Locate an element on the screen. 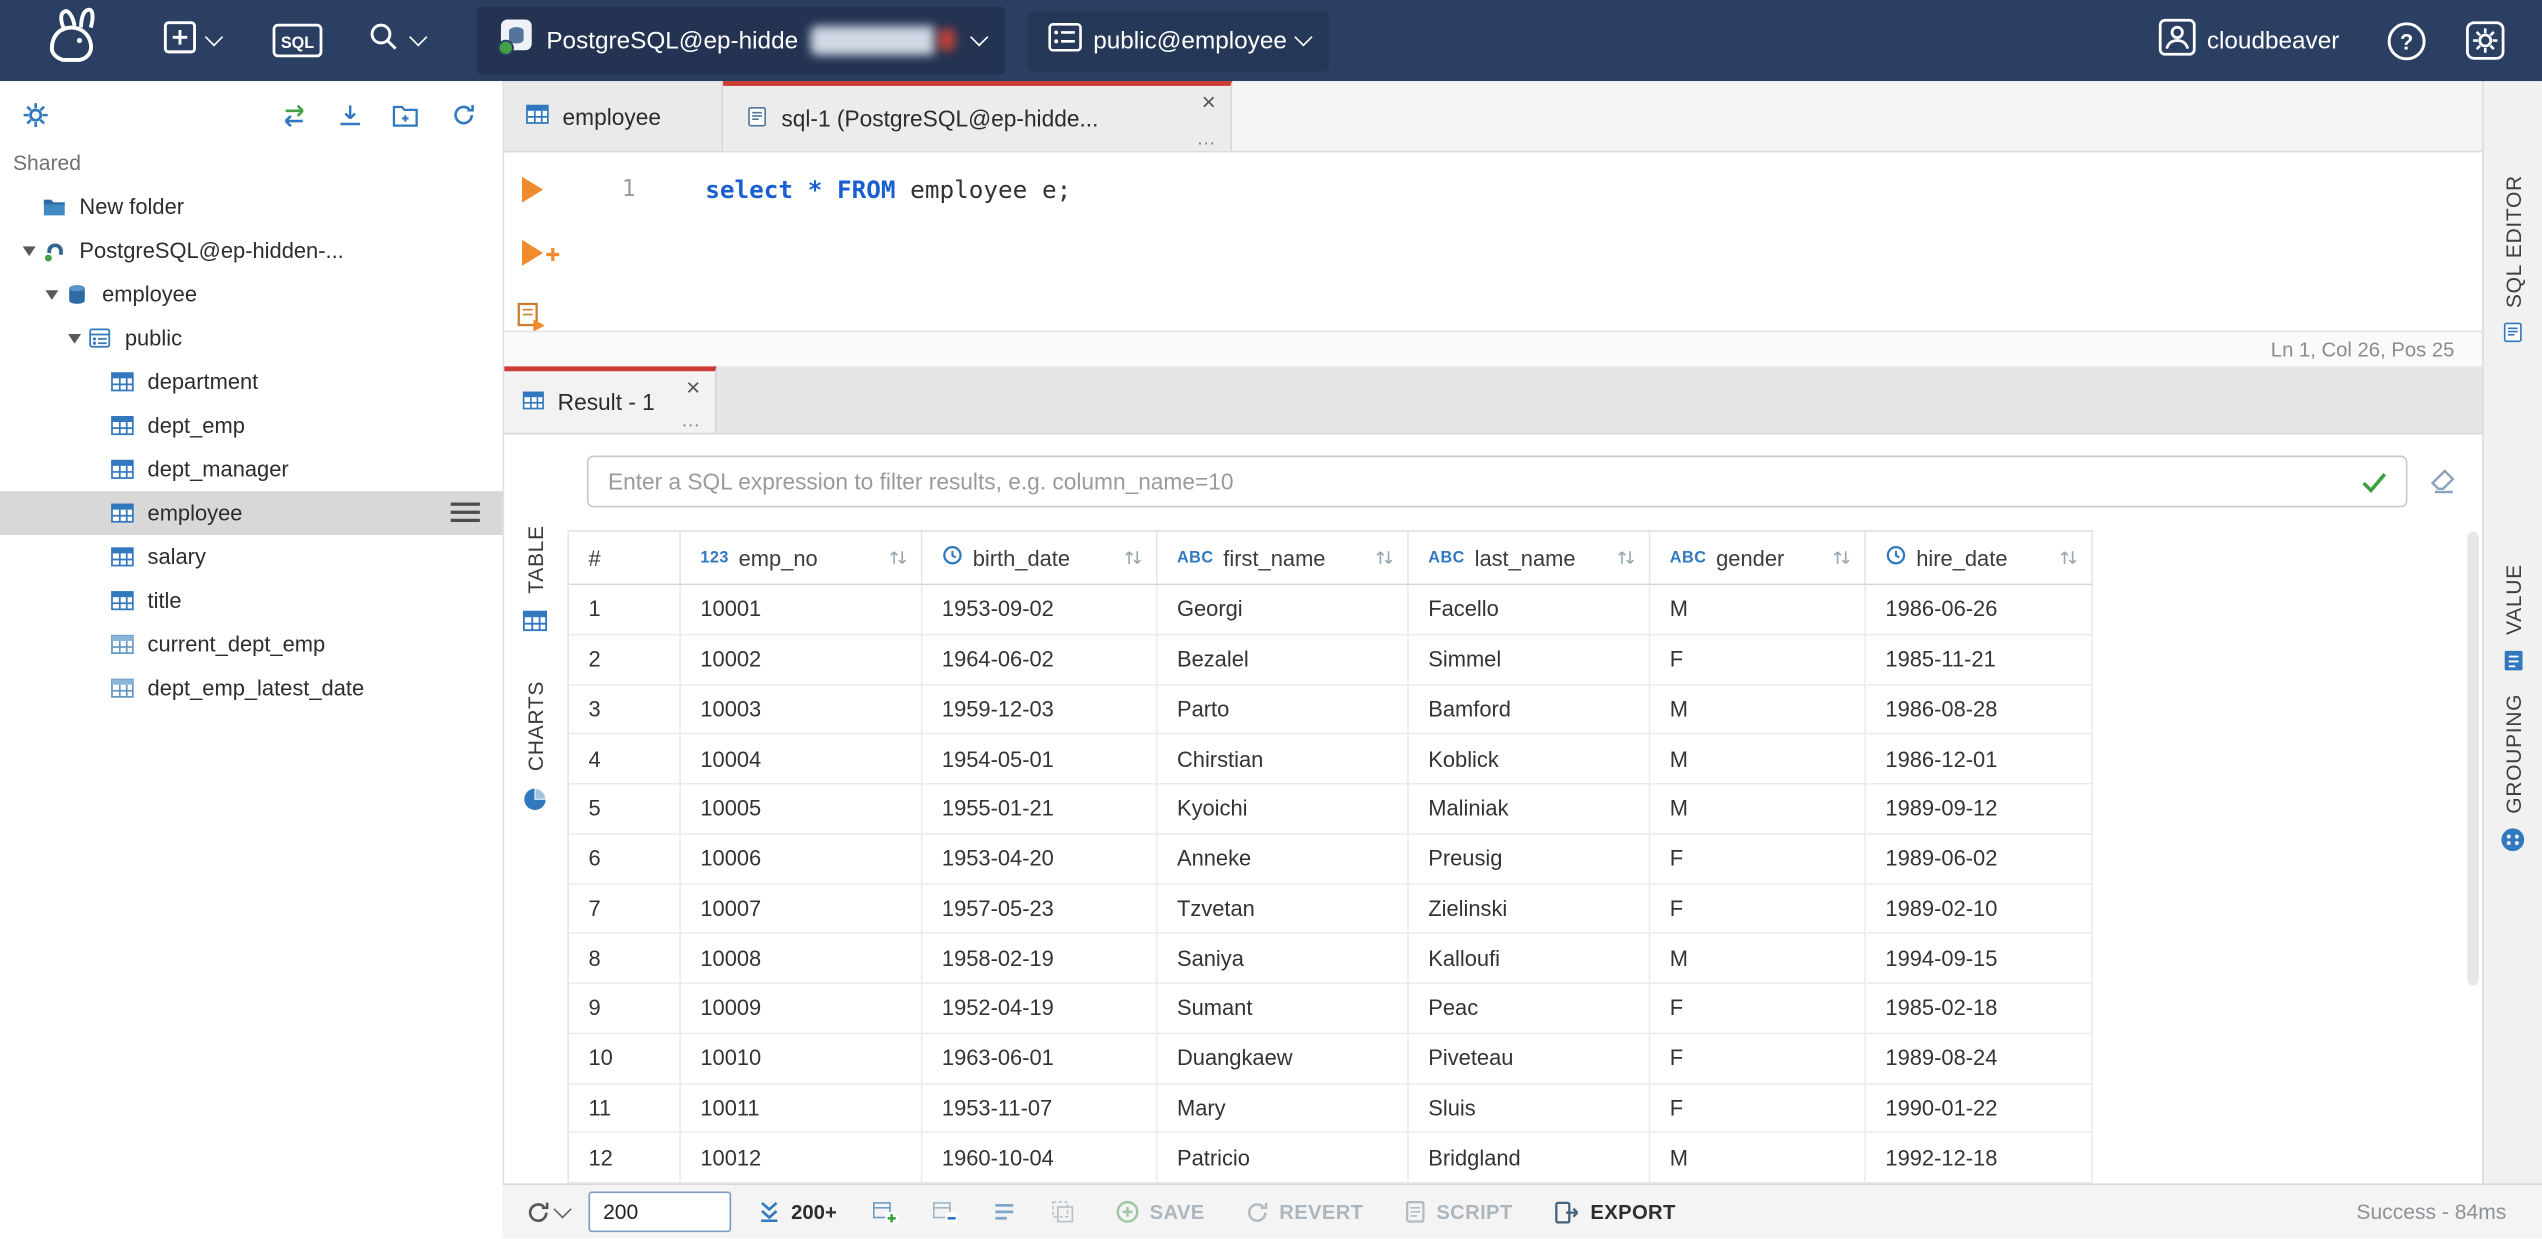  data-cell: Kyoichi is located at coordinates (1283, 808).